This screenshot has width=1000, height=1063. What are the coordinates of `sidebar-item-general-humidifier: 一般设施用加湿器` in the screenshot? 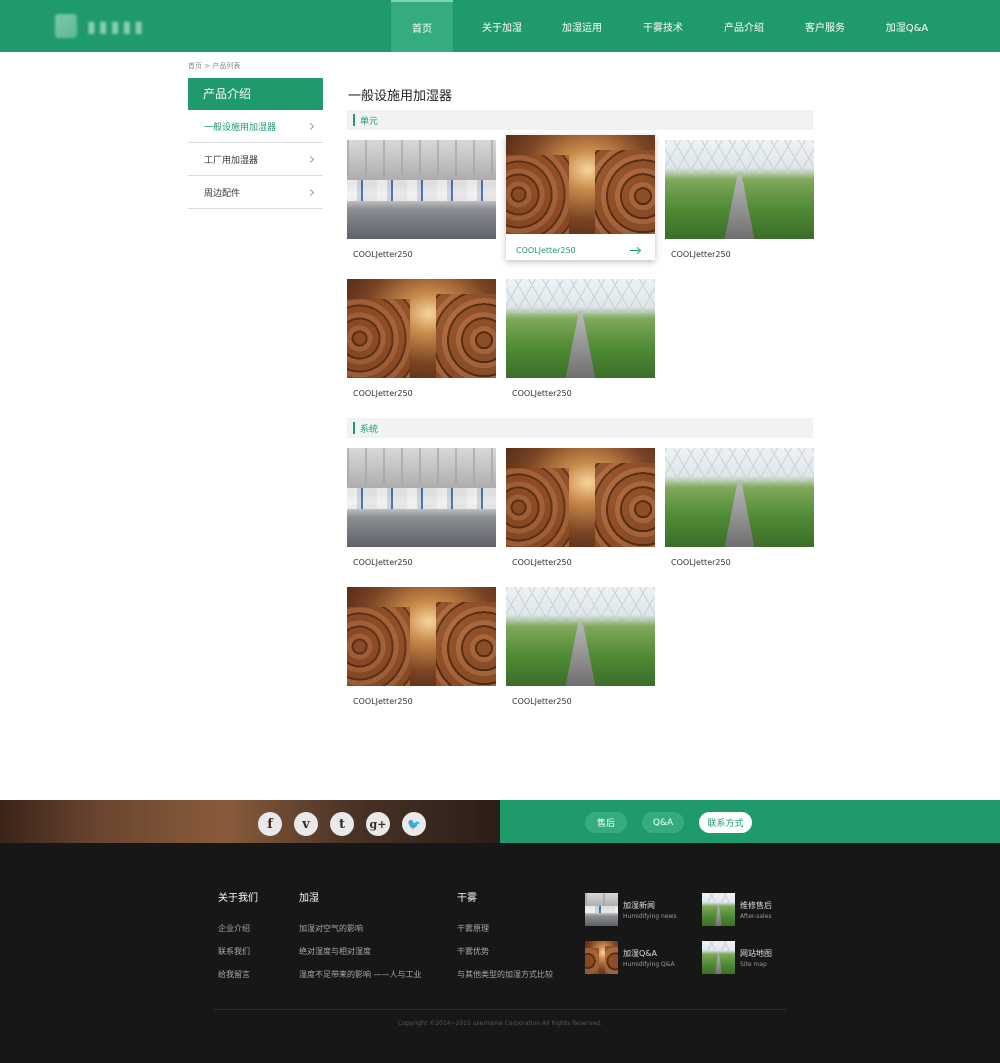 It's located at (255, 126).